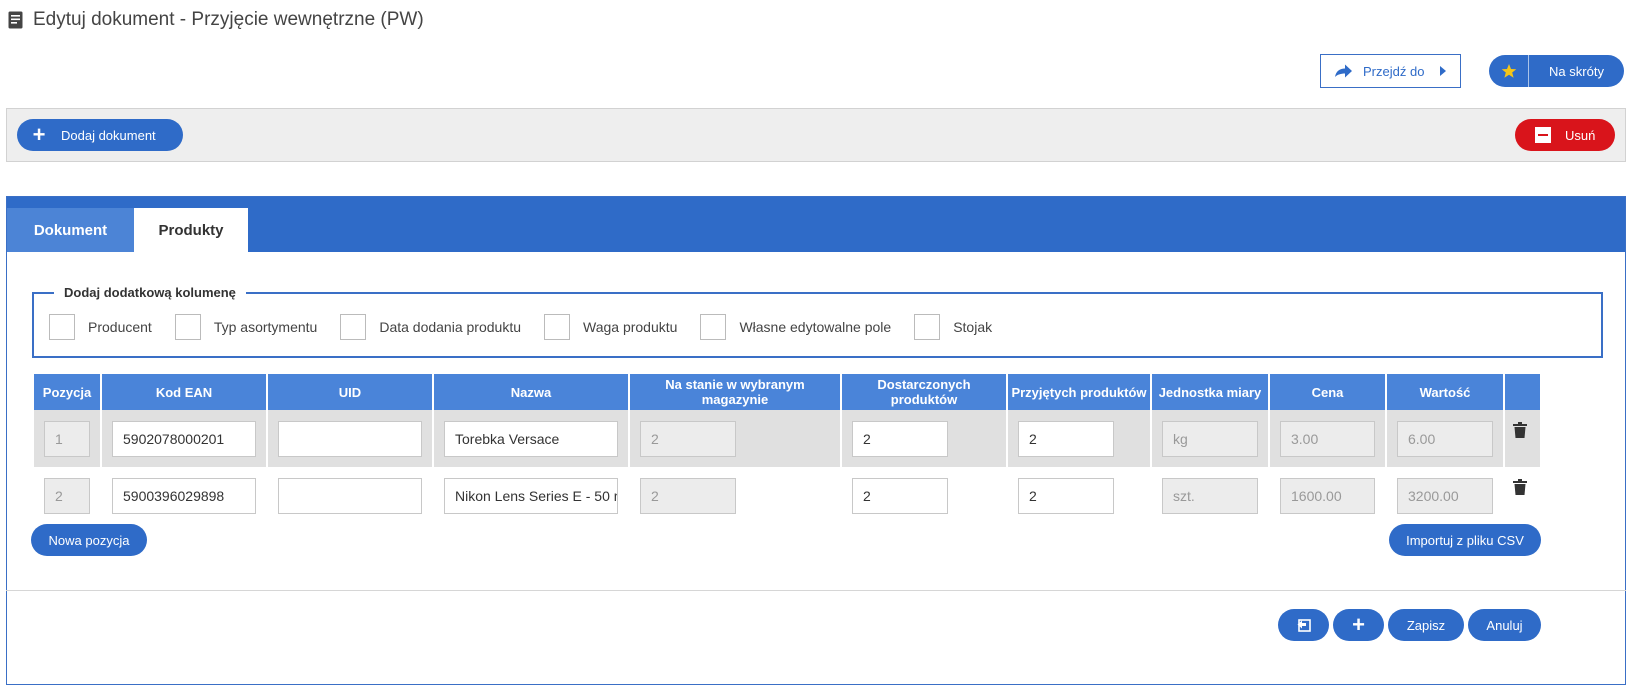 The width and height of the screenshot is (1627, 688). What do you see at coordinates (1327, 392) in the screenshot?
I see `col-header-cena: Cena` at bounding box center [1327, 392].